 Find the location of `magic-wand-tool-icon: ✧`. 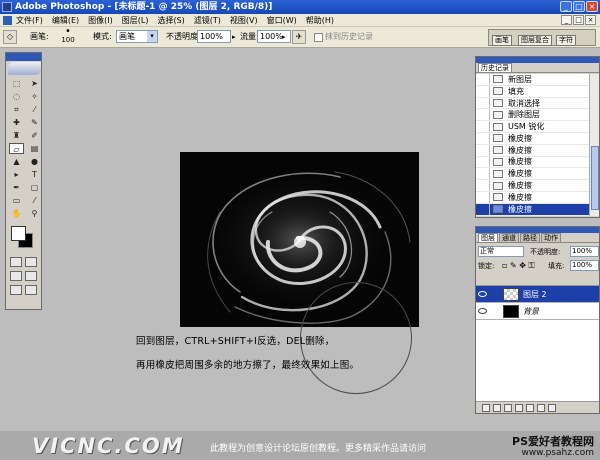

magic-wand-tool-icon: ✧ is located at coordinates (34, 96).